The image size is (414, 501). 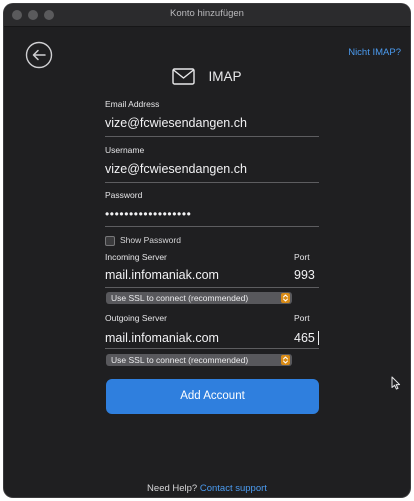 I want to click on password-field: ••••••••••••••••••, so click(x=148, y=214).